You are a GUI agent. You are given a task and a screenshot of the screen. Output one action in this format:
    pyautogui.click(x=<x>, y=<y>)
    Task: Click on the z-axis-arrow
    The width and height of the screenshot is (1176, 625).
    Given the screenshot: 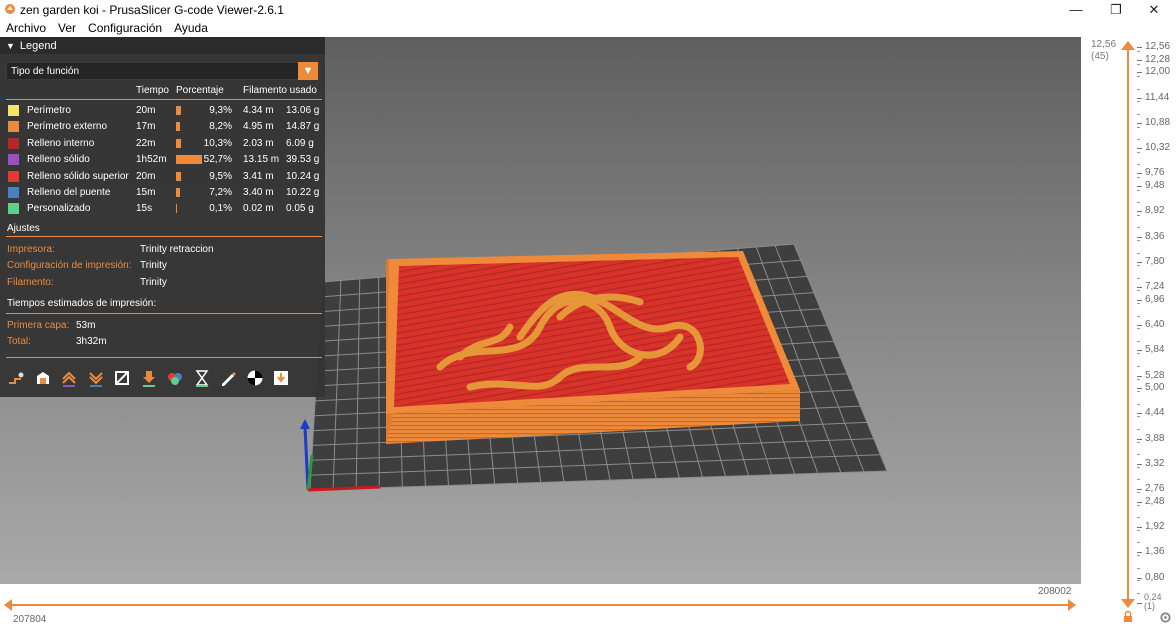 What is the action you would take?
    pyautogui.click(x=305, y=424)
    